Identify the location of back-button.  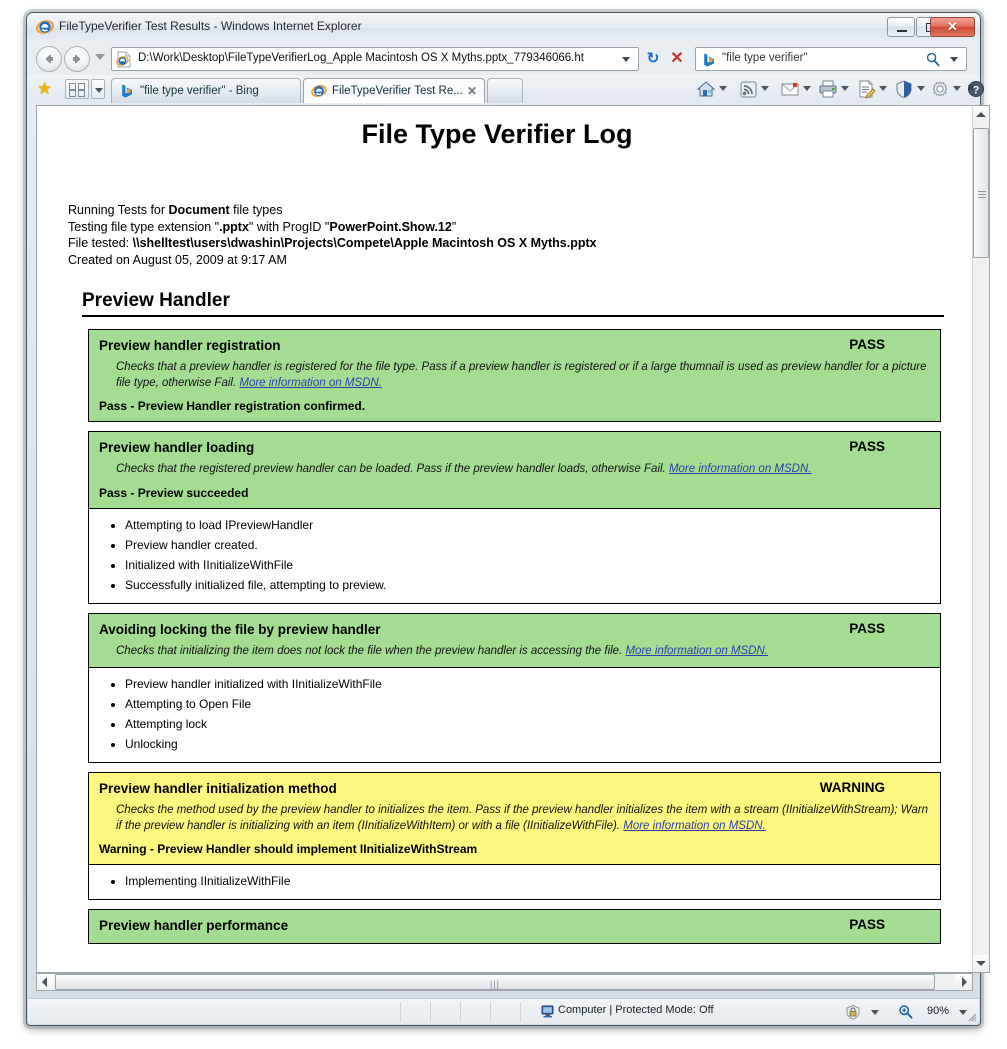
(49, 59).